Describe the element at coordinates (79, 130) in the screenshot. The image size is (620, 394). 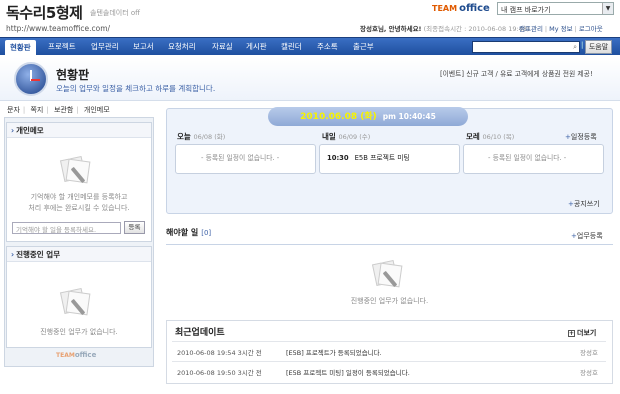
I see `memo-panel-header: › 개인메모` at that location.